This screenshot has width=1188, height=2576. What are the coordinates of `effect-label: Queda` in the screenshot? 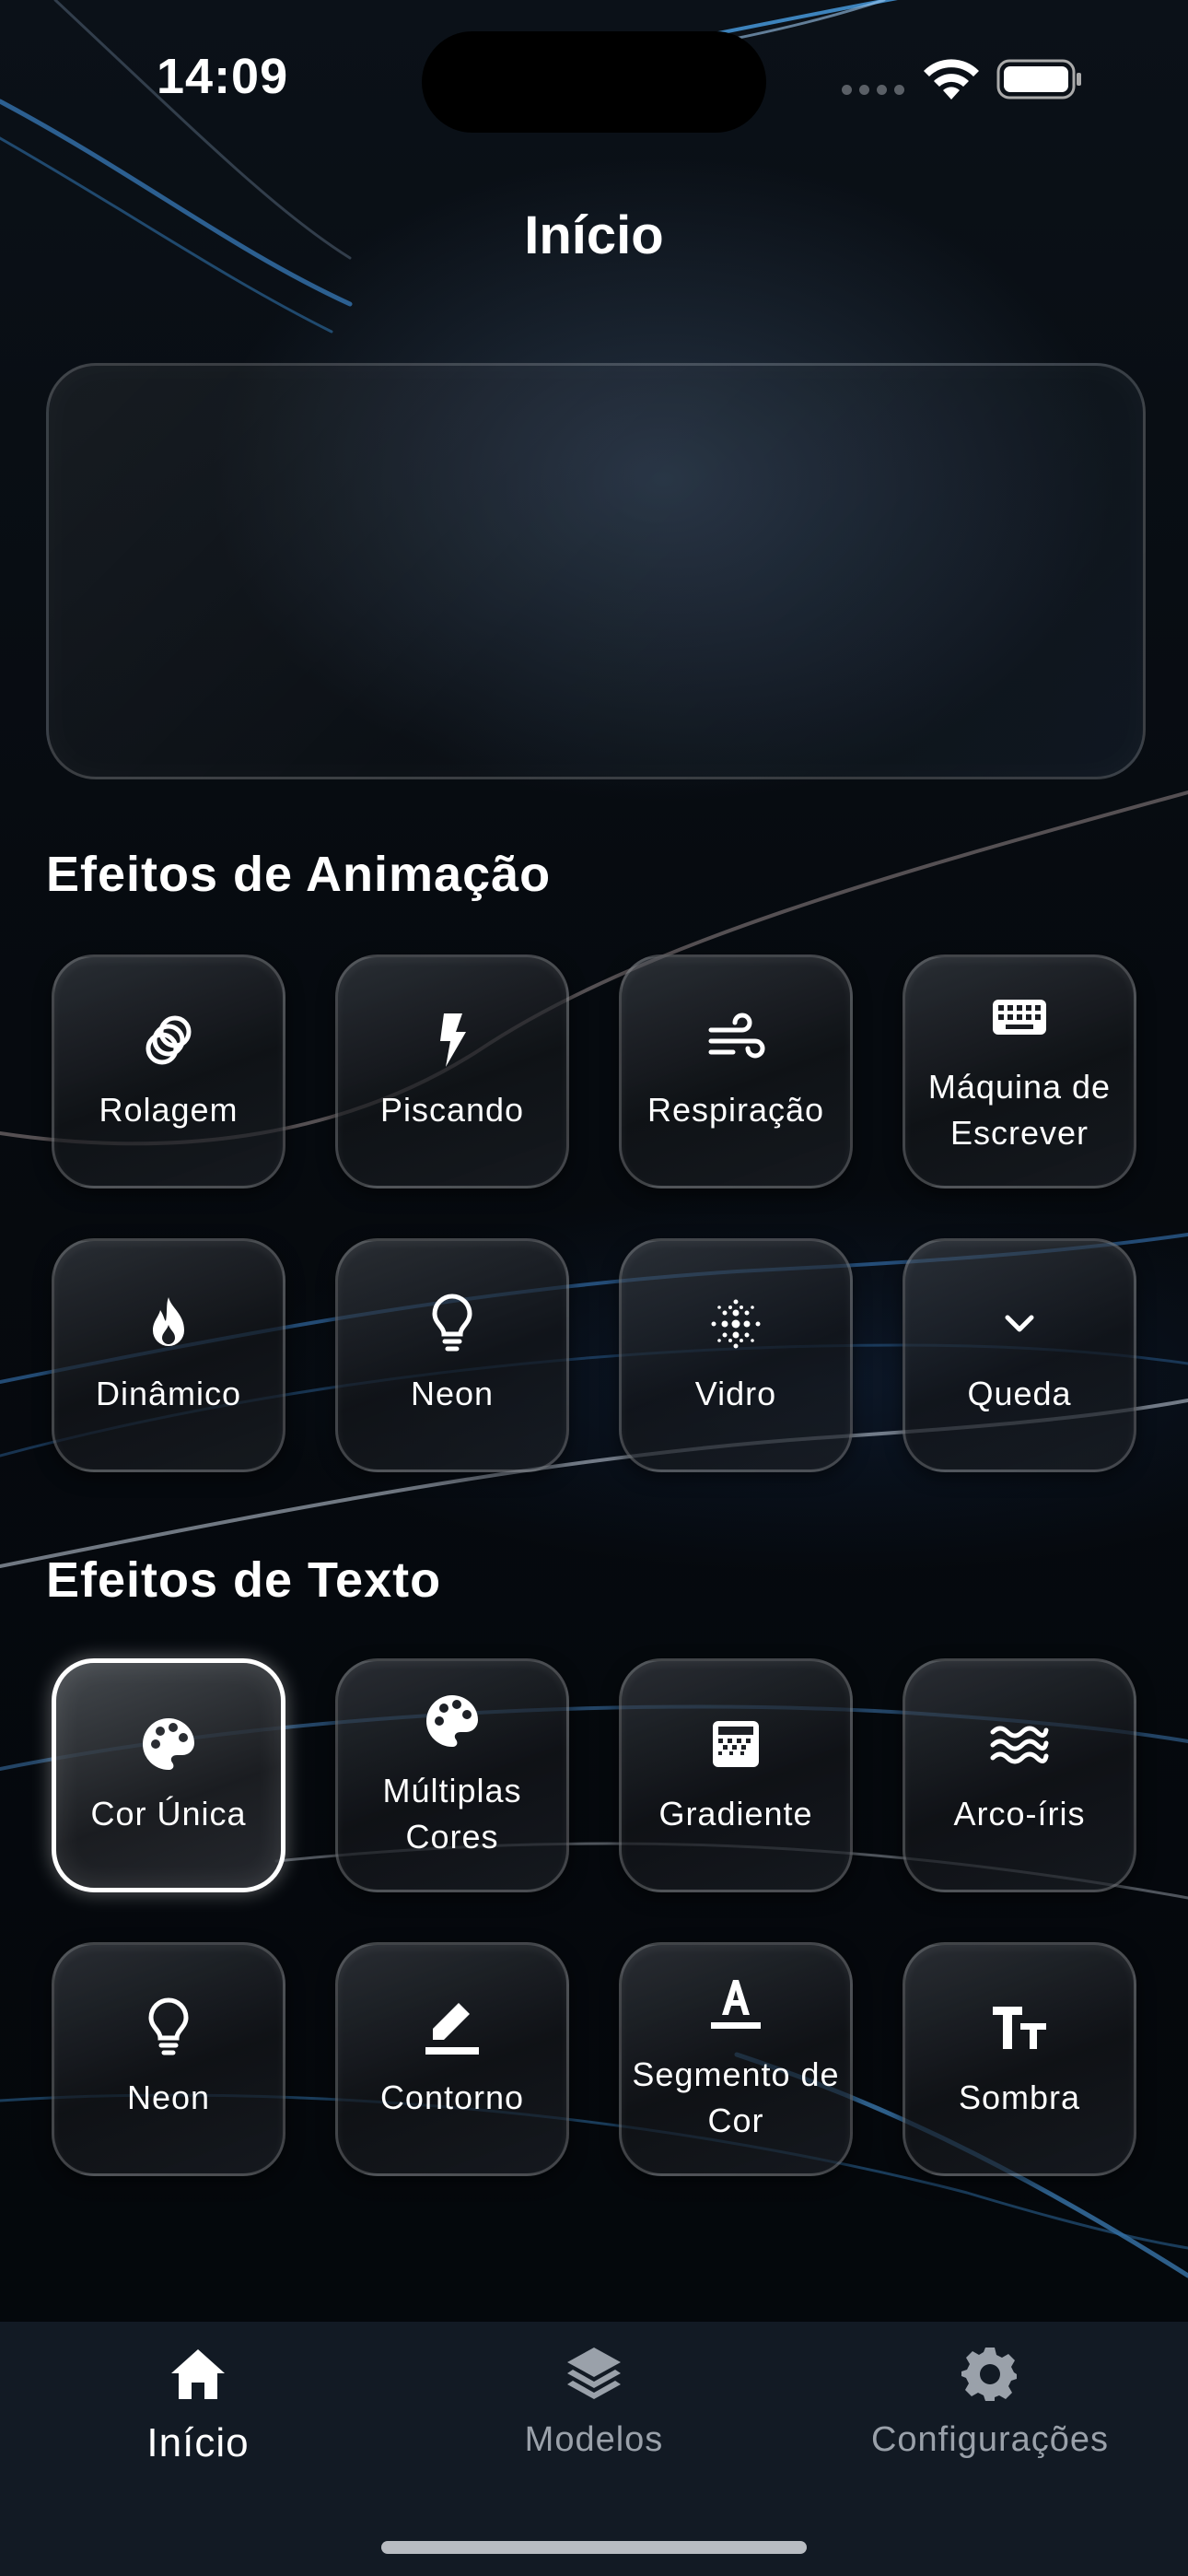 It's located at (1019, 1393).